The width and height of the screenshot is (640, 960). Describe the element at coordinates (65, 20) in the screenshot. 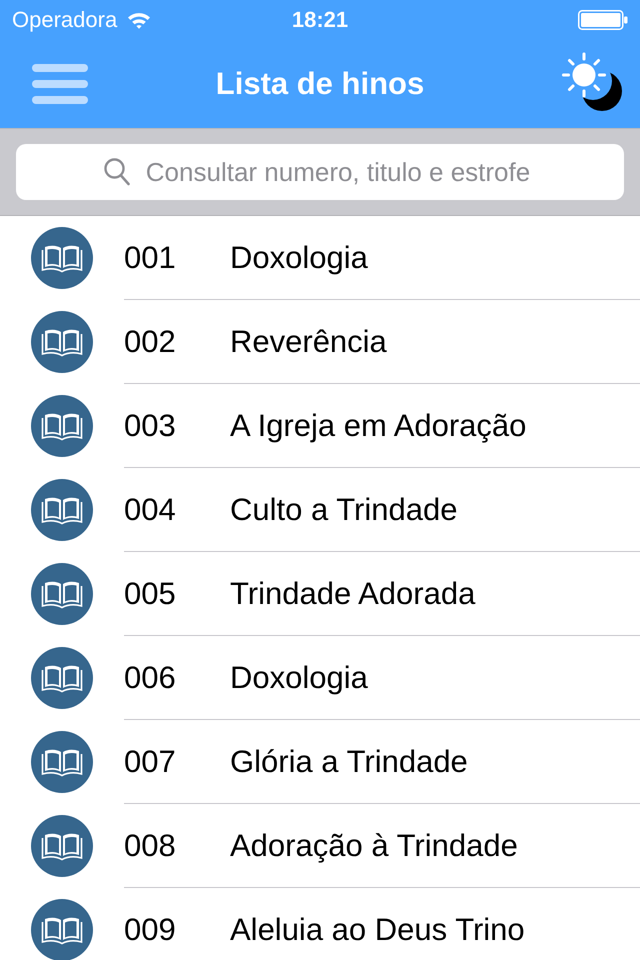

I see `carrier-name: Operadora` at that location.